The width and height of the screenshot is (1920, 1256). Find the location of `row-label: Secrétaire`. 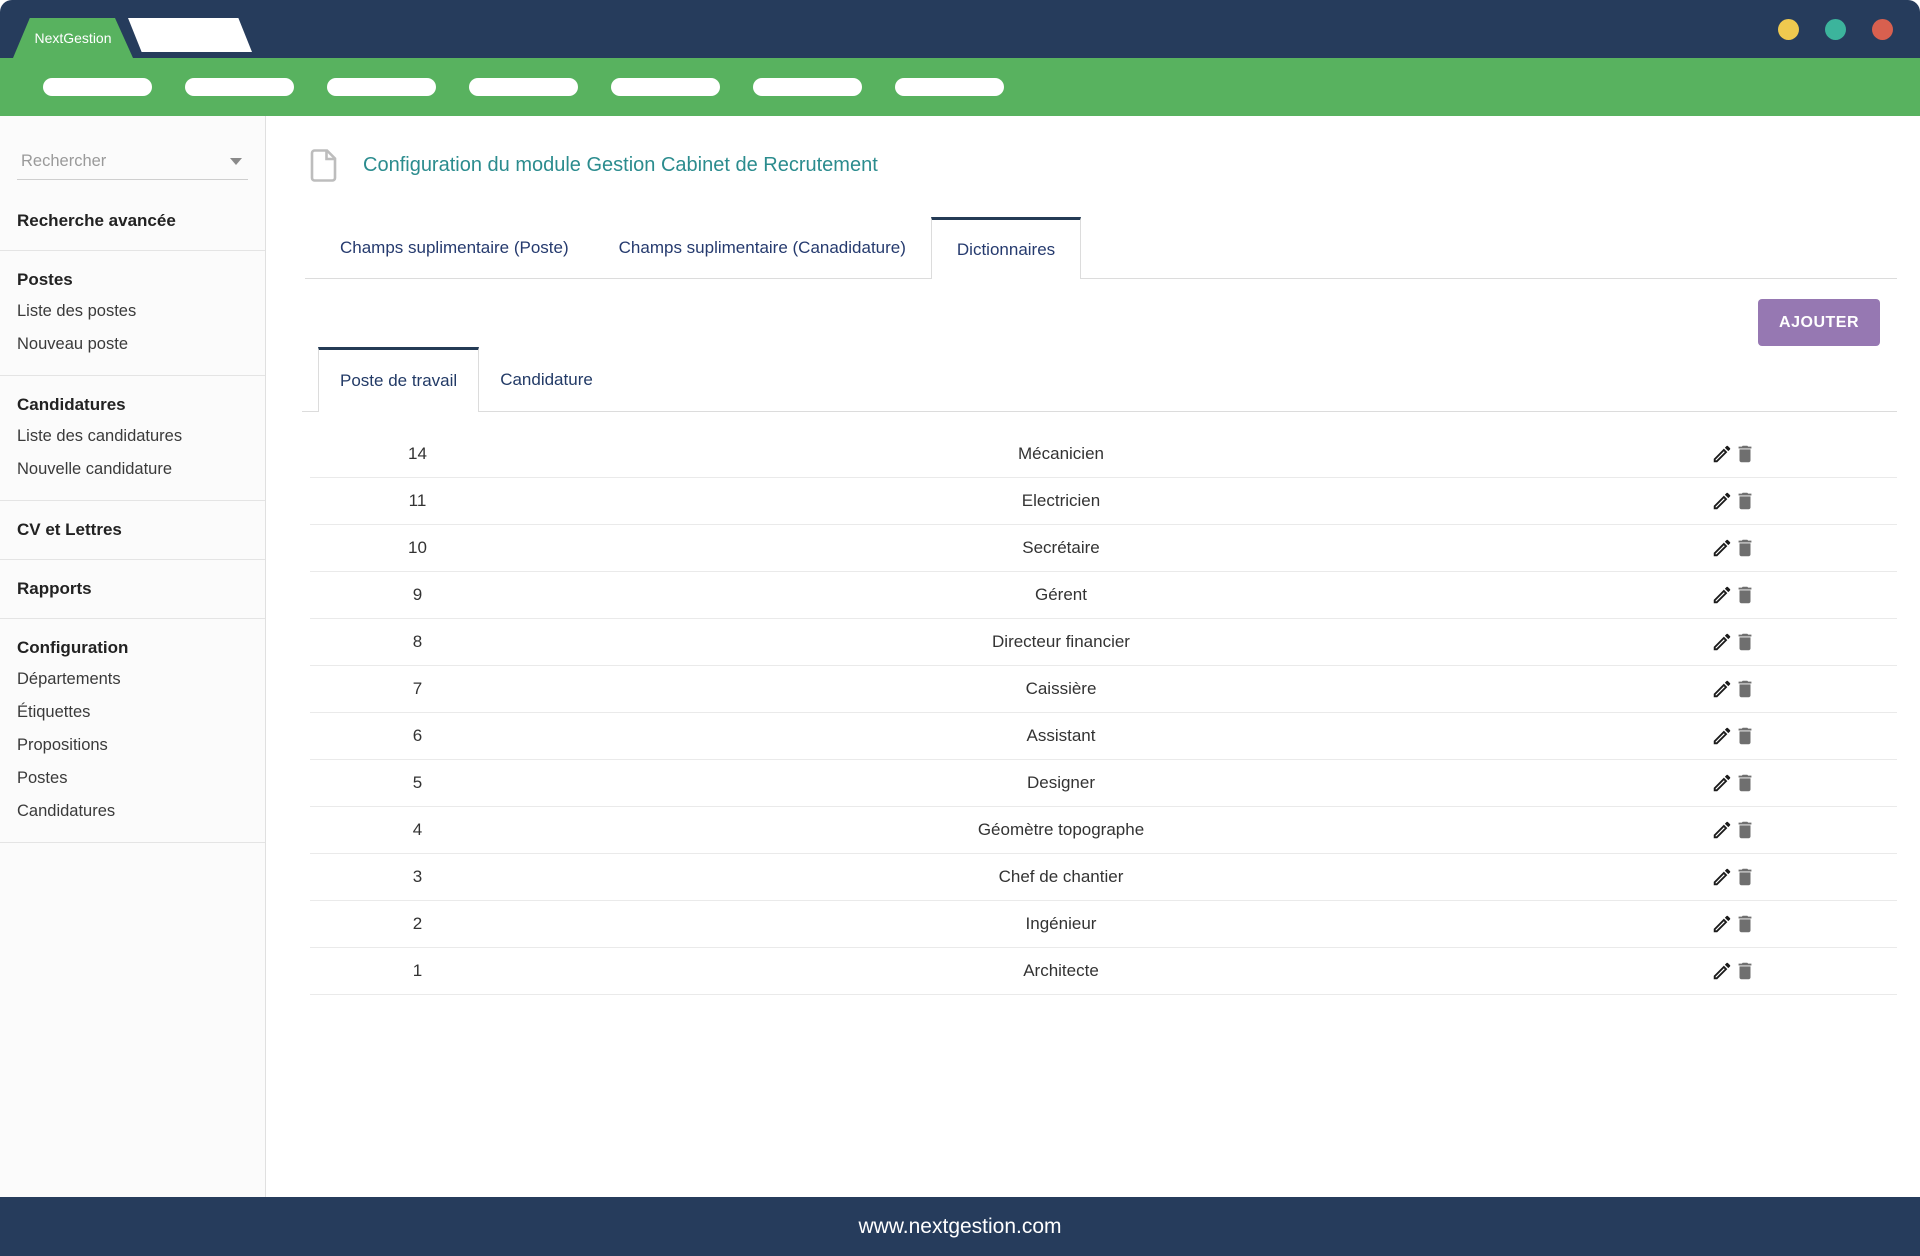

row-label: Secrétaire is located at coordinates (1061, 547).